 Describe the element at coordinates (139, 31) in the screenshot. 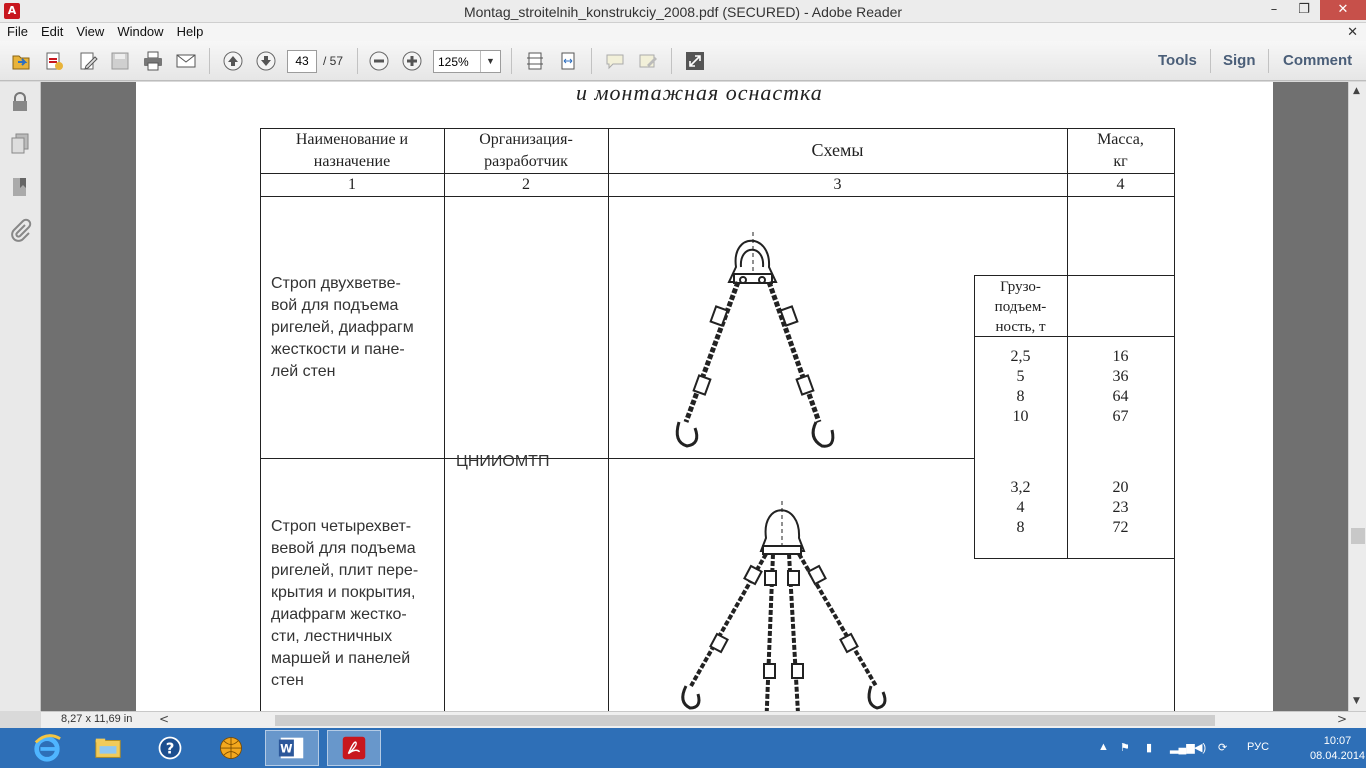

I see `menu-window: Window` at that location.